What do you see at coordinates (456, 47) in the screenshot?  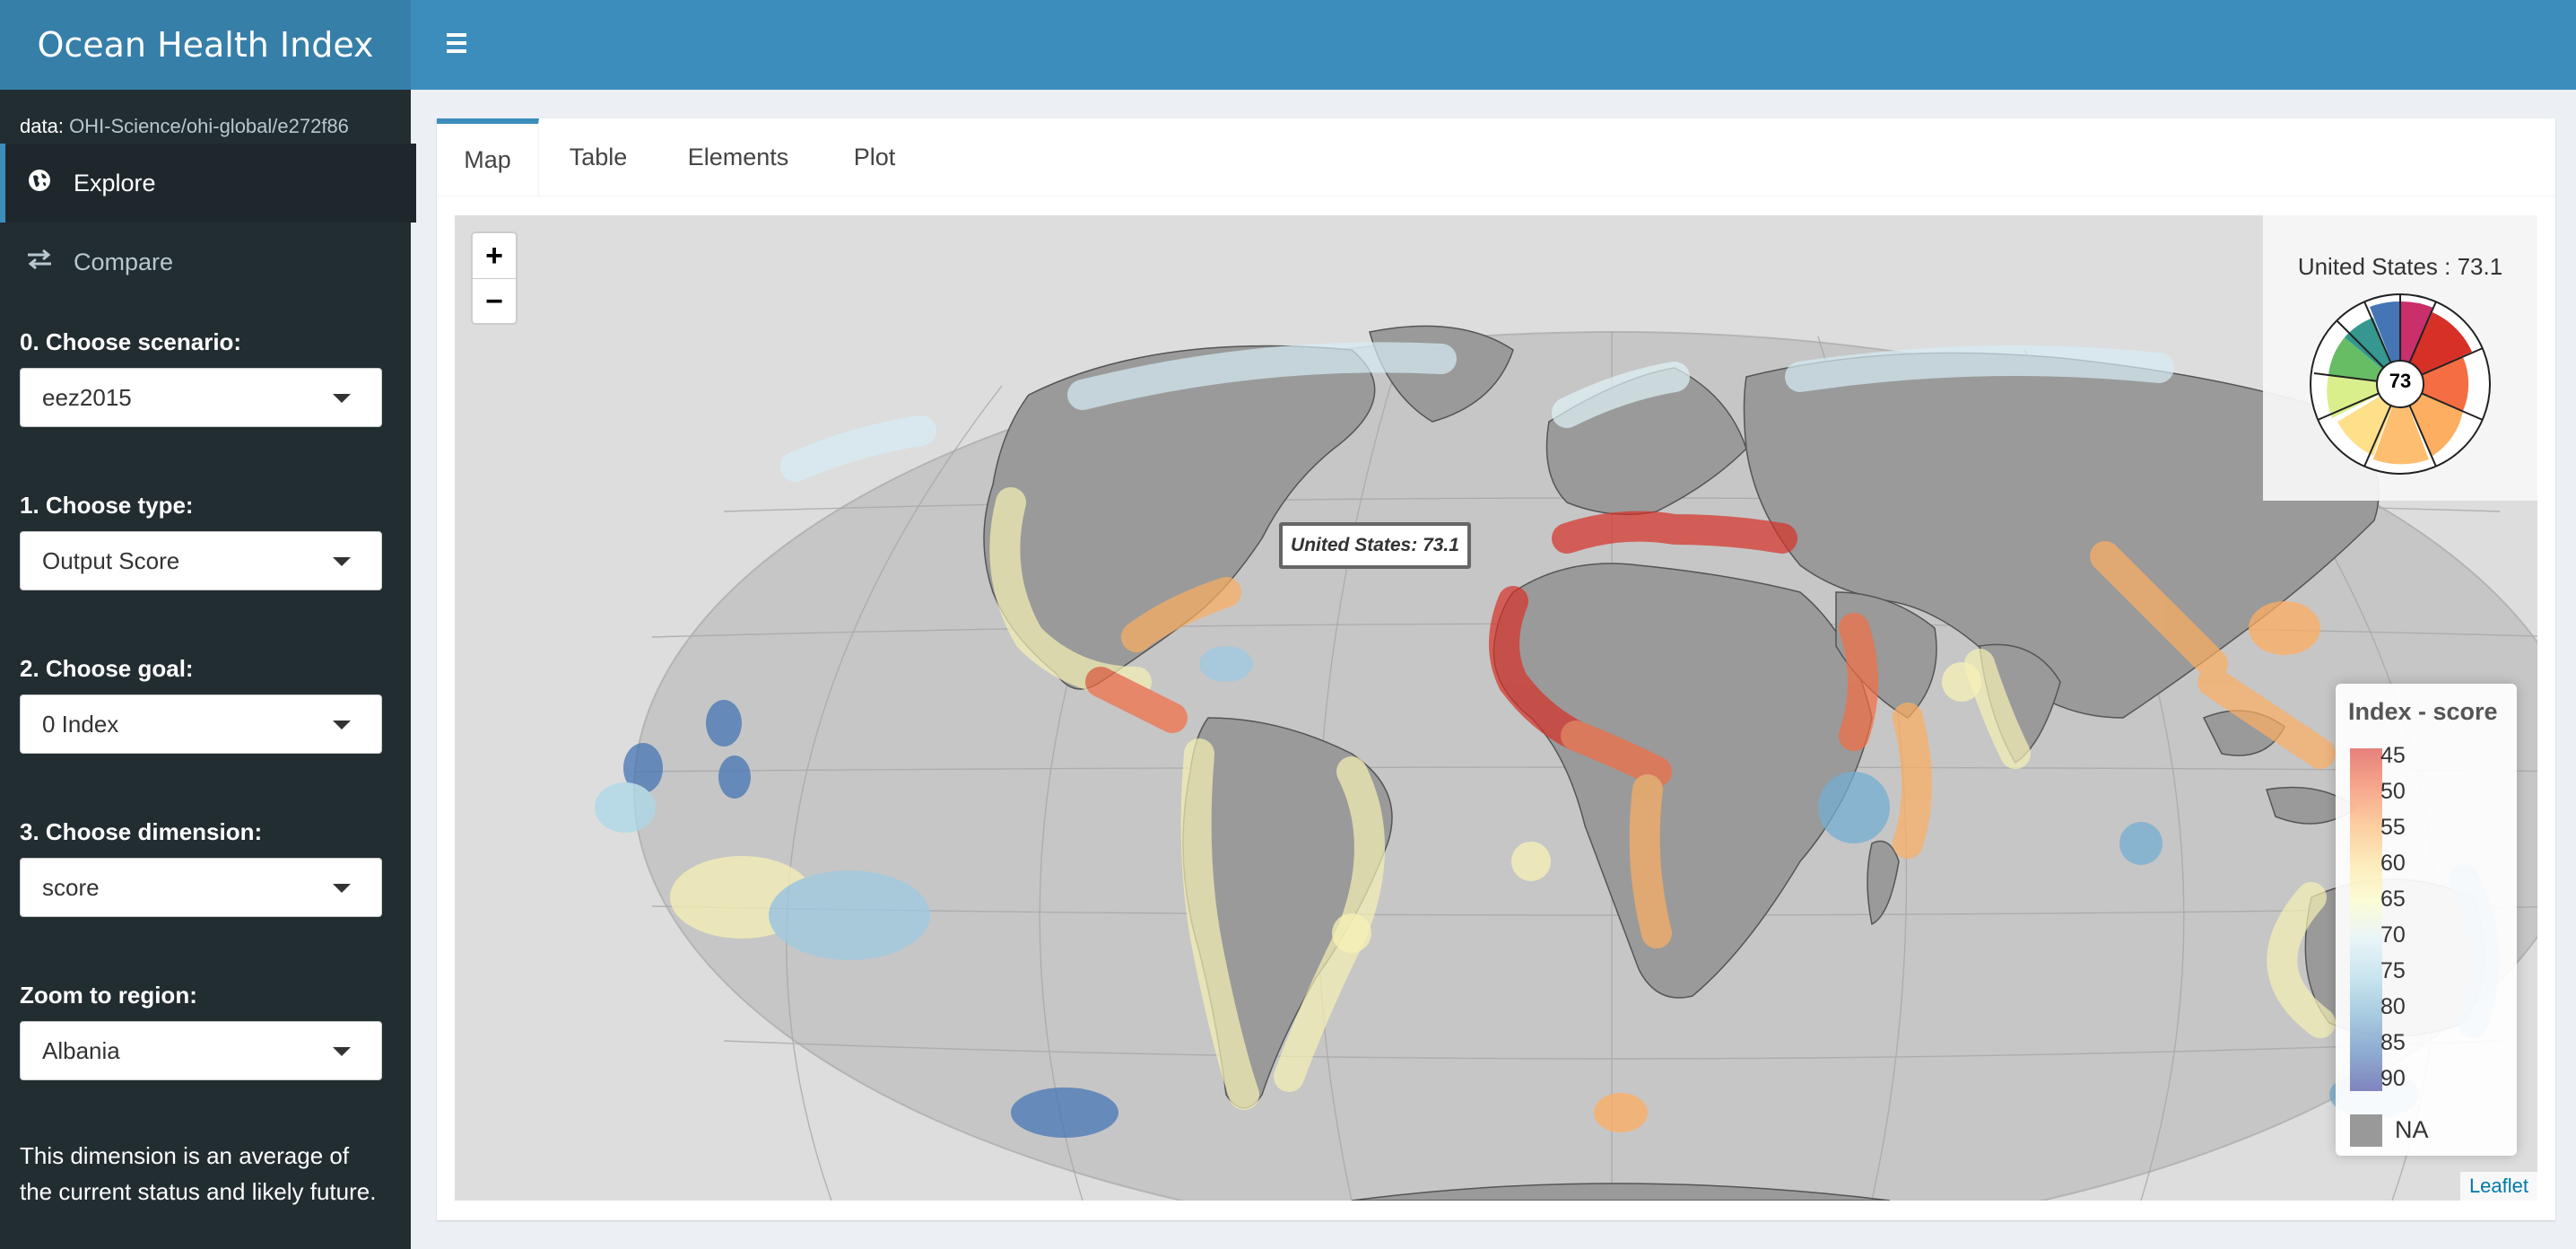 I see `sidebar-toggle-icon` at bounding box center [456, 47].